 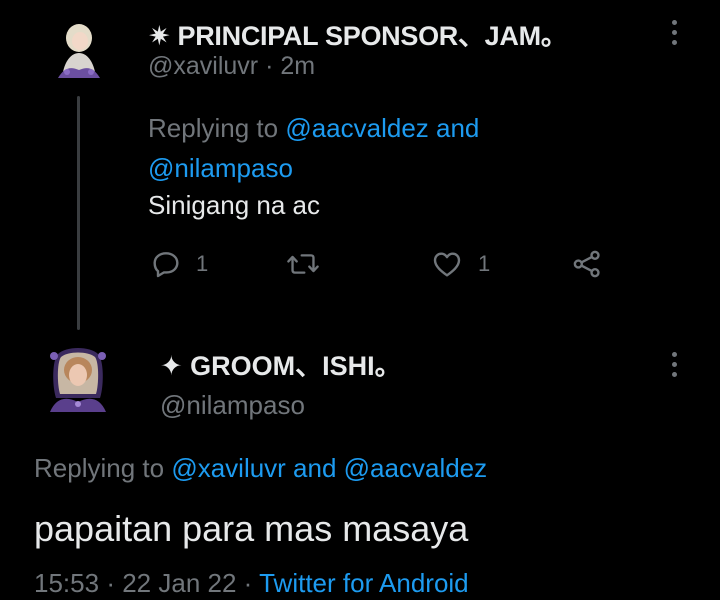 What do you see at coordinates (203, 66) in the screenshot?
I see `handle: @xaviluvr` at bounding box center [203, 66].